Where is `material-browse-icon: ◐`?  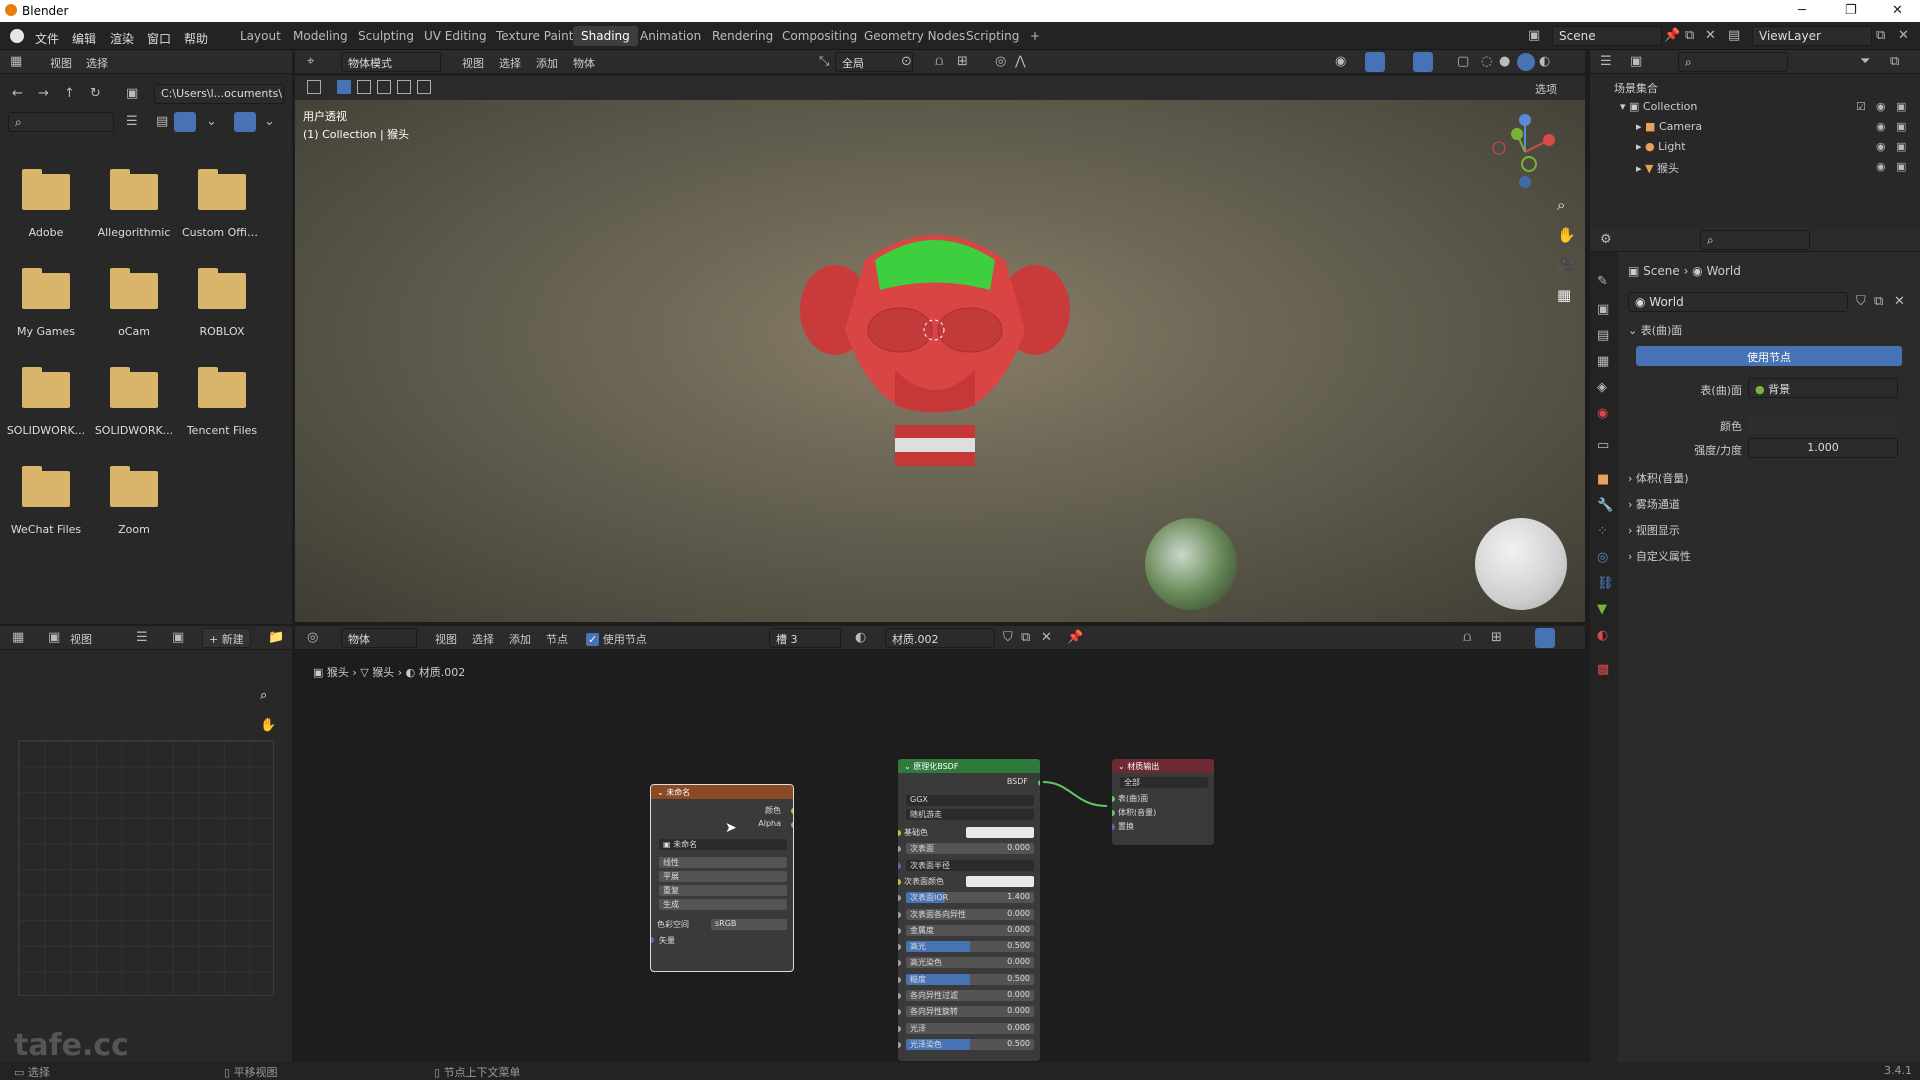 material-browse-icon: ◐ is located at coordinates (860, 637).